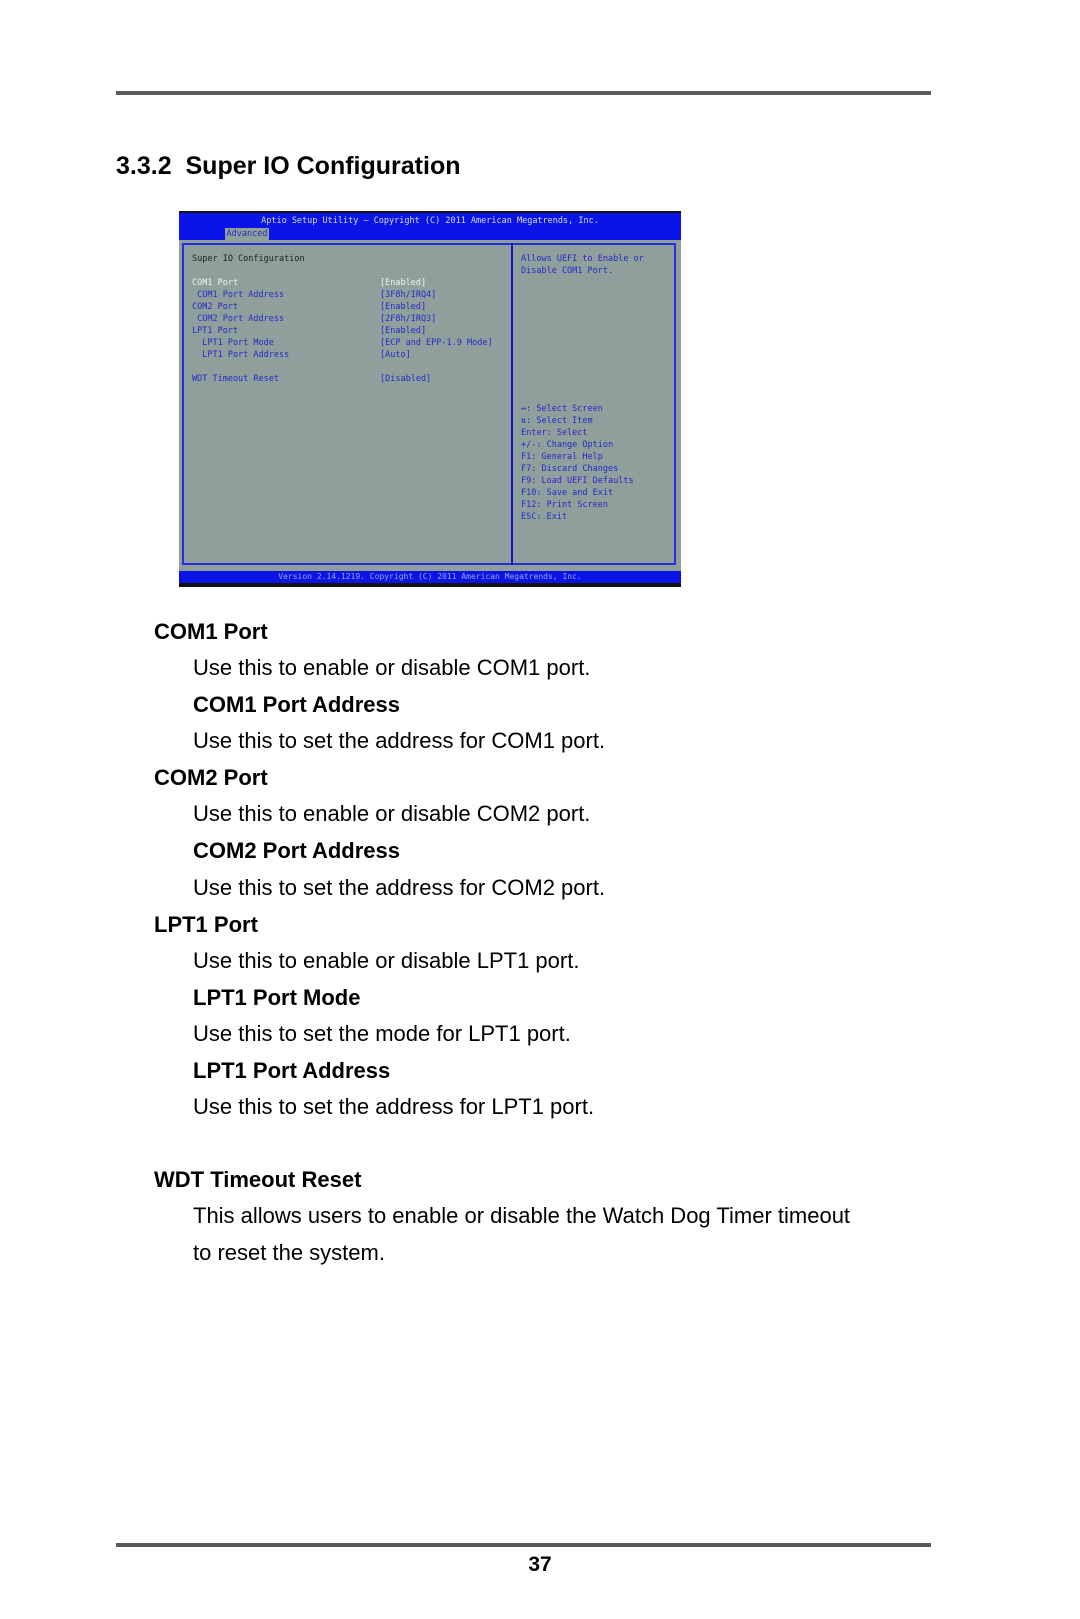 The image size is (1080, 1619). I want to click on bios-item-com1-port-address: COM1 Port Address [3F8h/IRQ4], so click(349, 295).